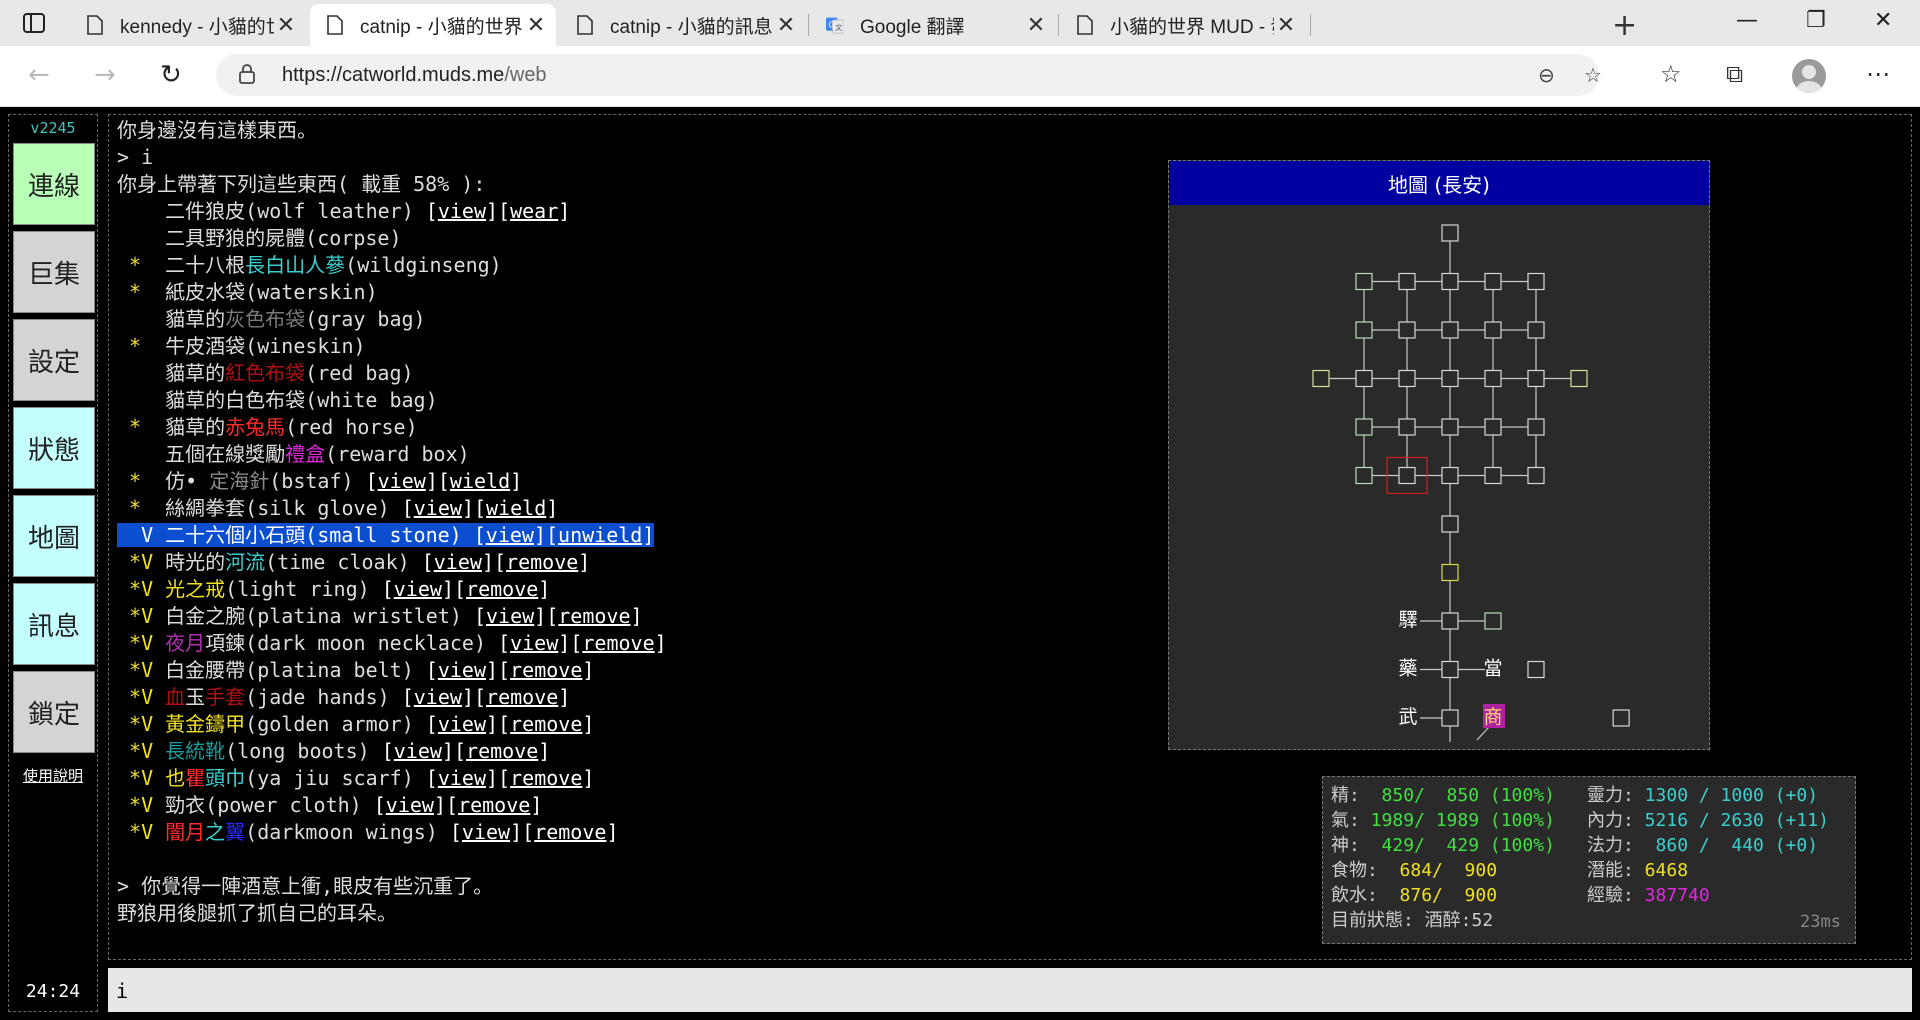 This screenshot has width=1920, height=1020. Describe the element at coordinates (1006, 991) in the screenshot. I see `command-input` at that location.